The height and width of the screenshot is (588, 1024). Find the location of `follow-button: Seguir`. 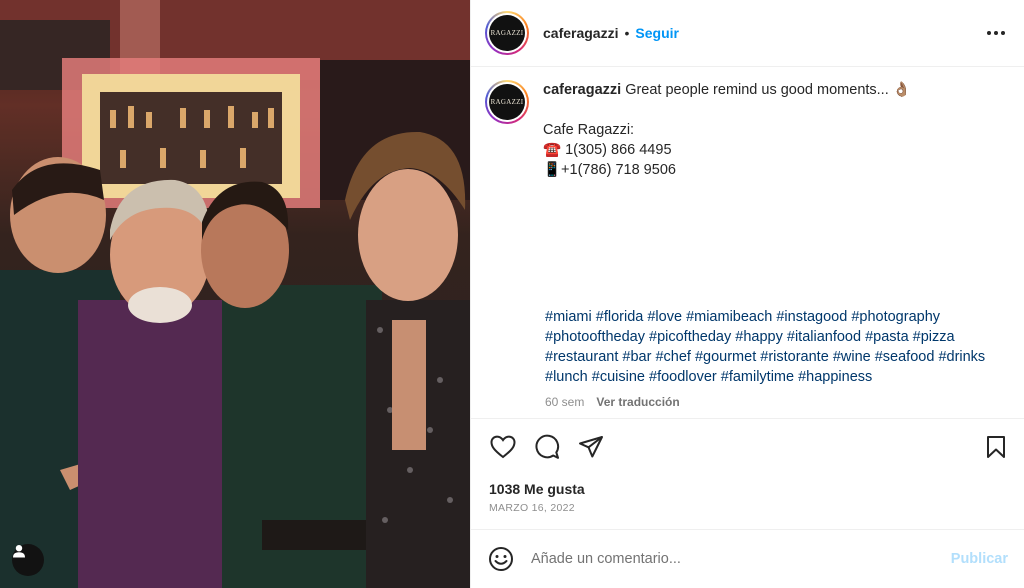

follow-button: Seguir is located at coordinates (657, 33).